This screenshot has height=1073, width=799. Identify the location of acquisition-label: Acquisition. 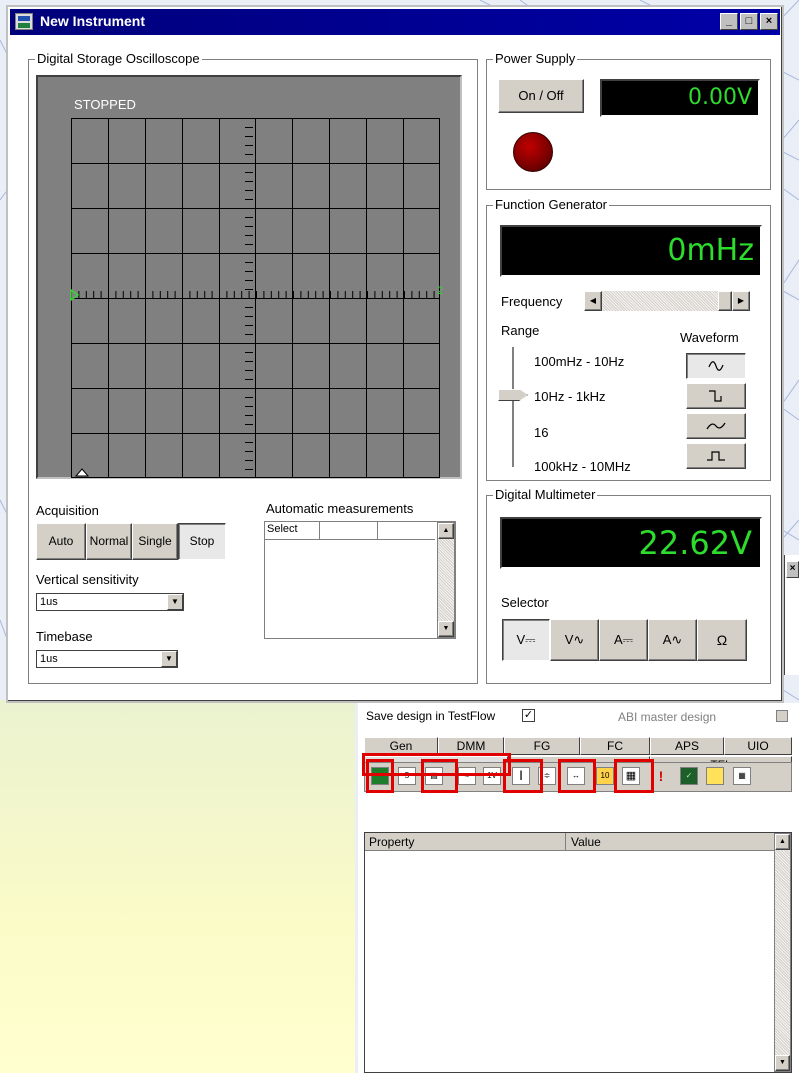
(67, 510).